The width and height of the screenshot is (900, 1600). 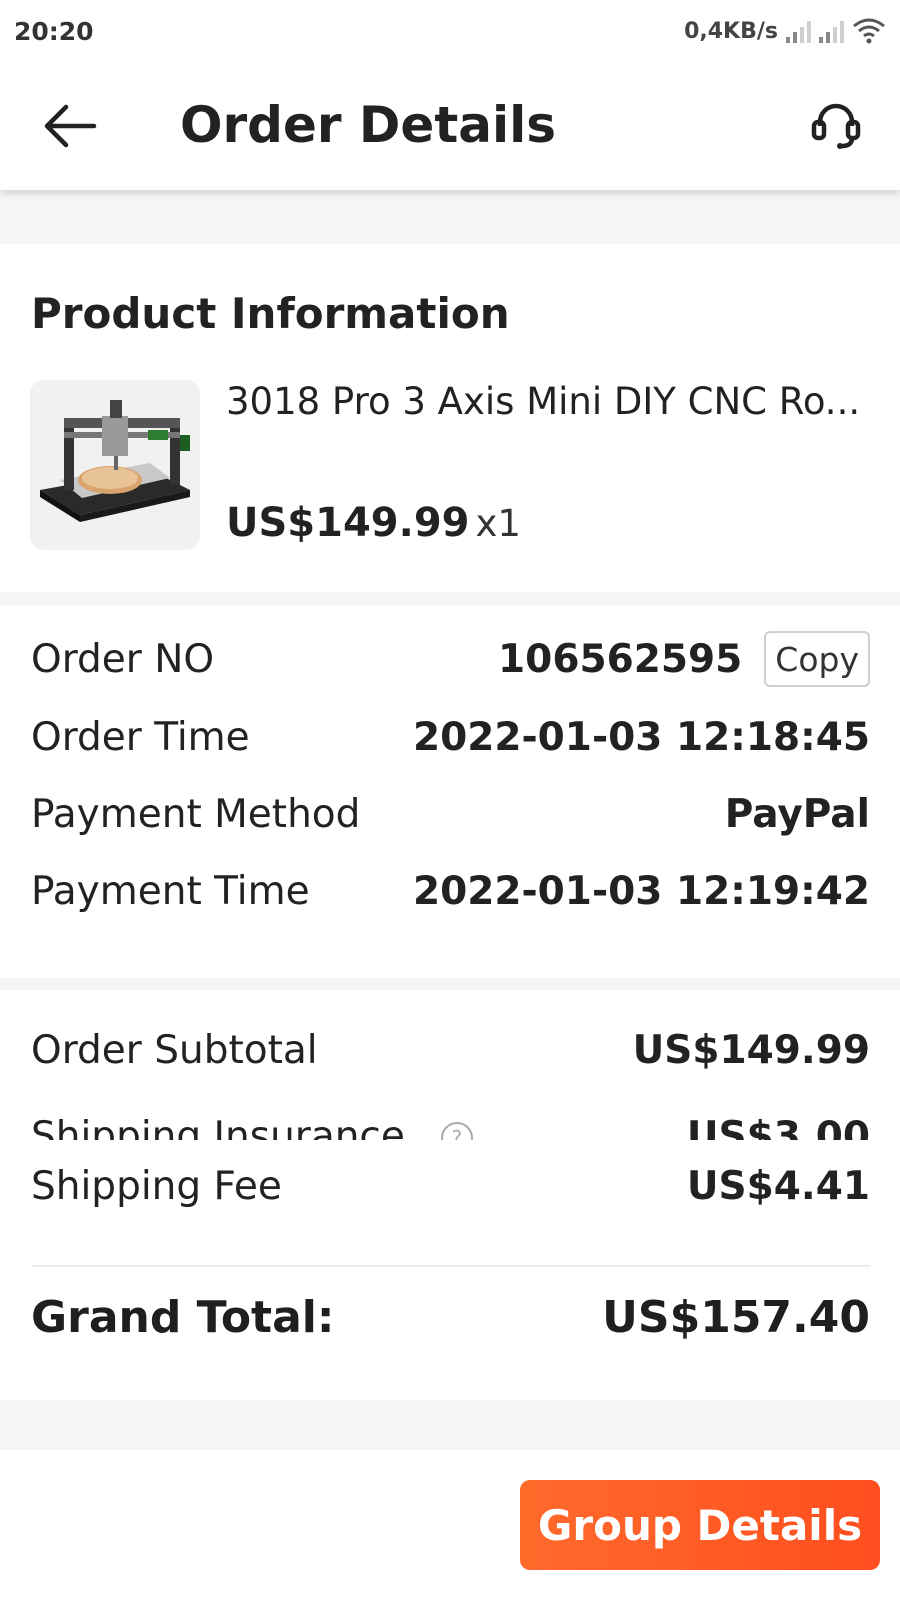 What do you see at coordinates (183, 1317) in the screenshot?
I see `grand-total-label: Grand Total:` at bounding box center [183, 1317].